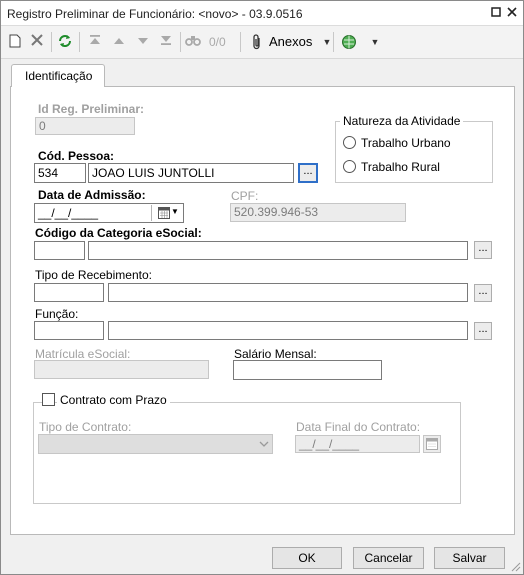  I want to click on id-reg-field: 0, so click(85, 126).